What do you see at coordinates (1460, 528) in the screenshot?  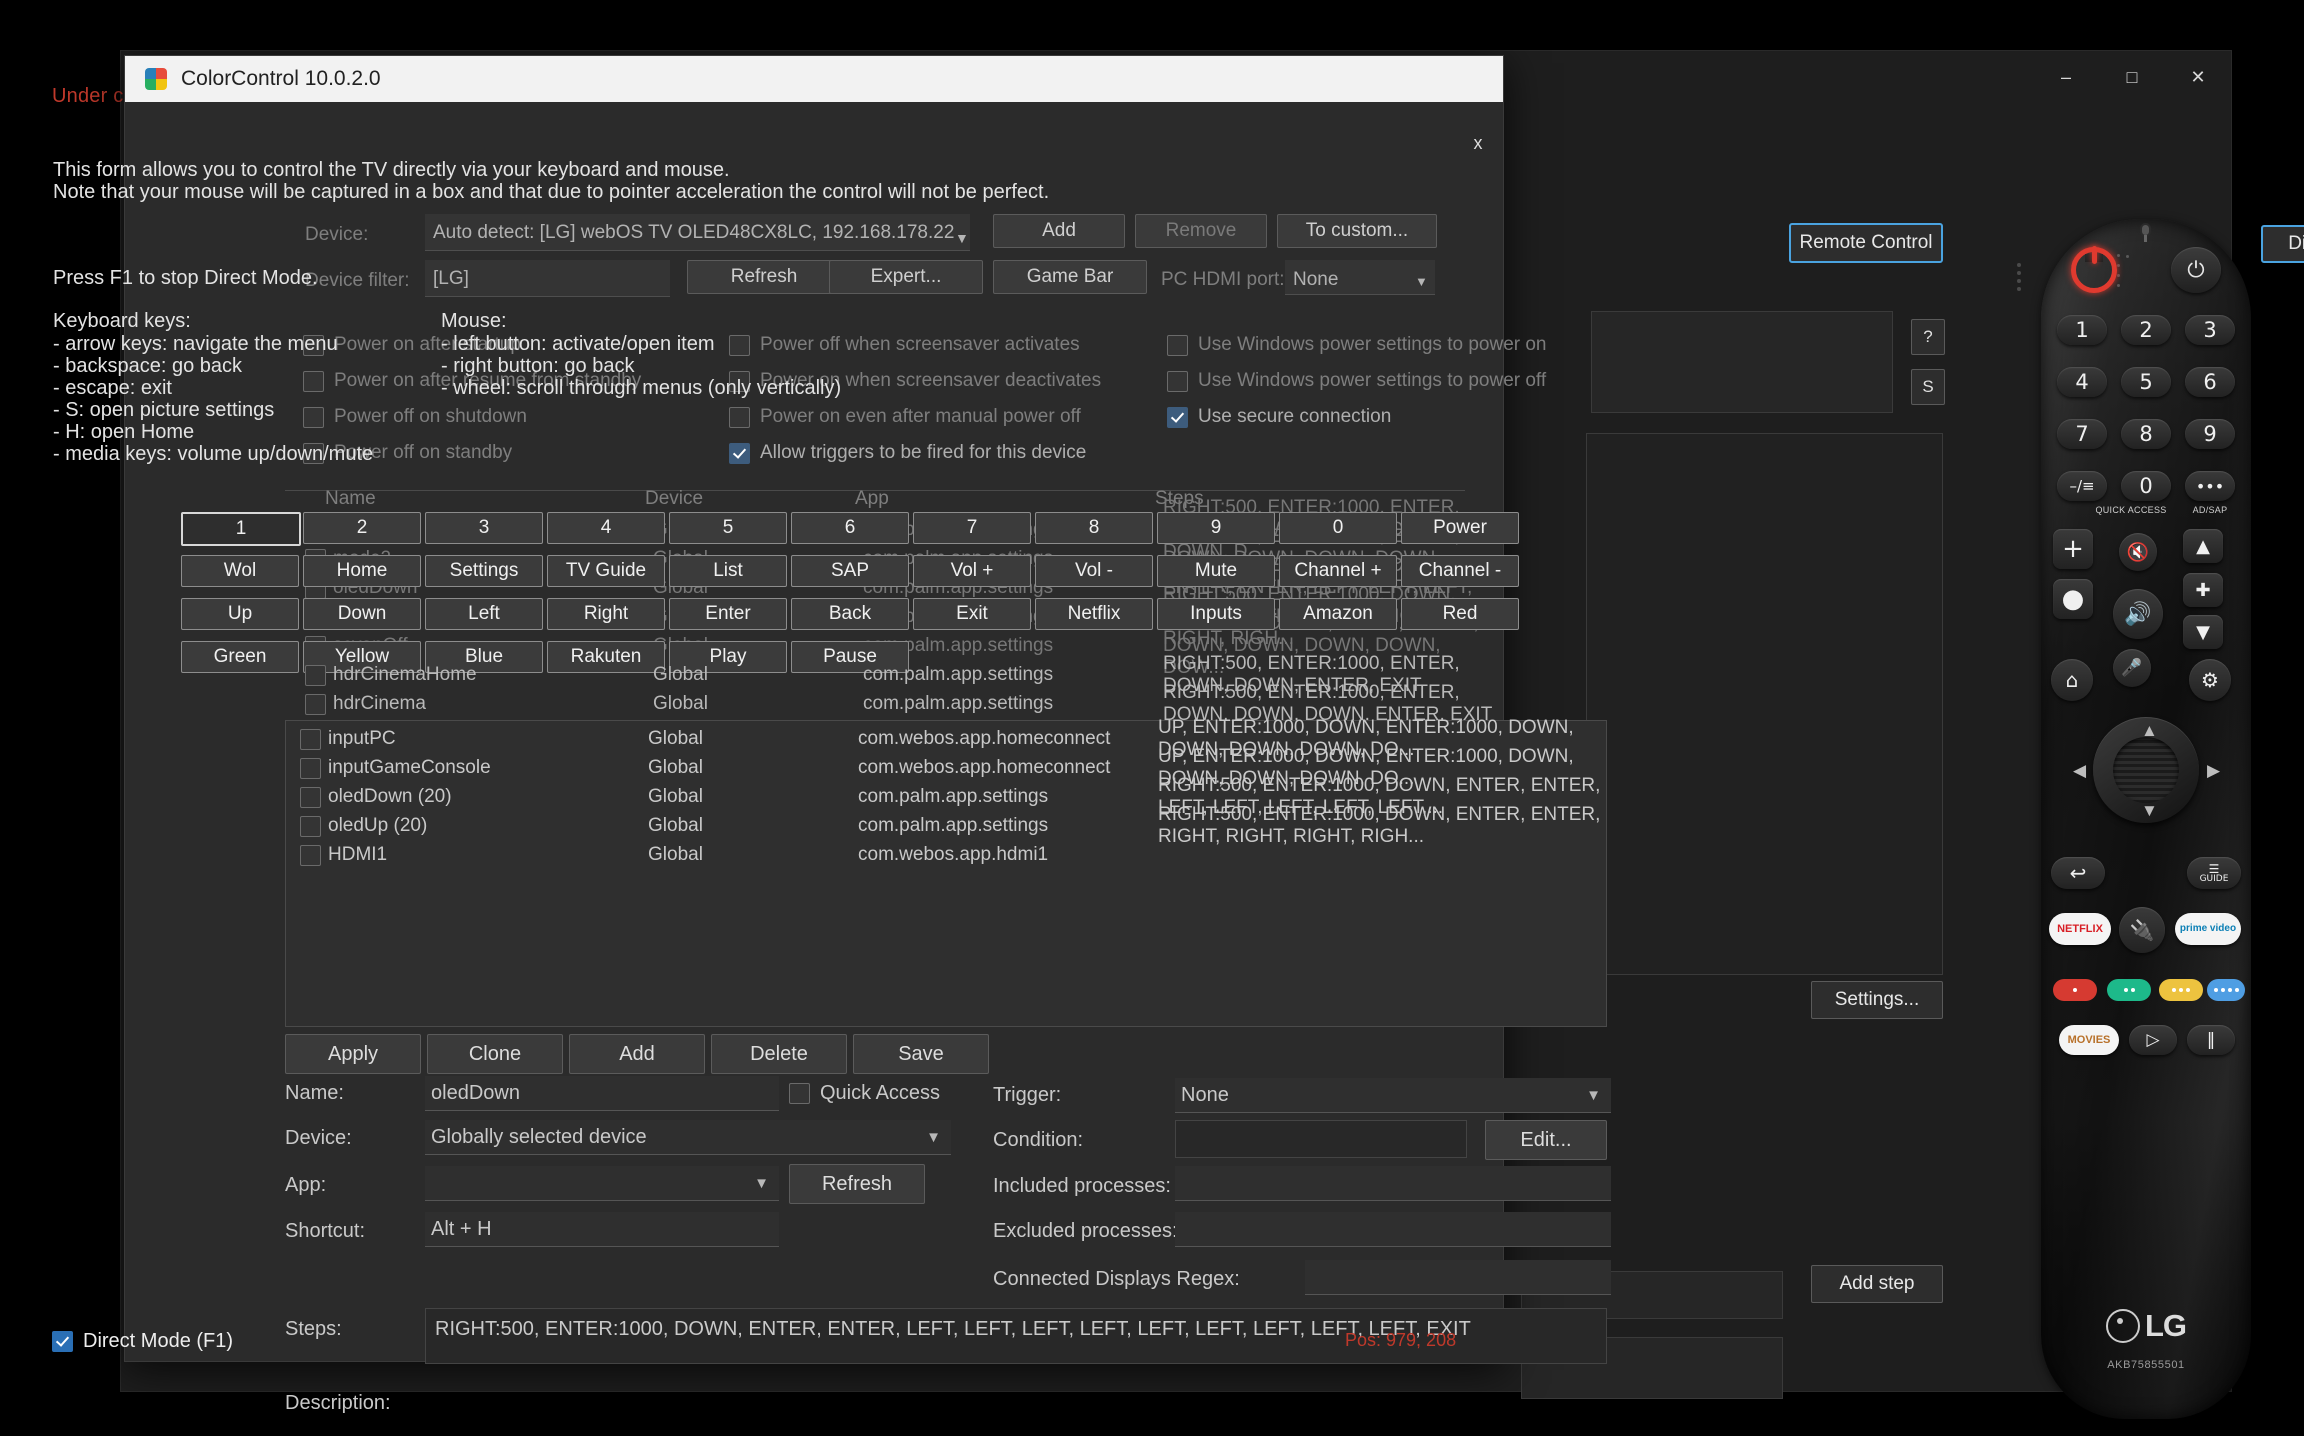 I see `grid-button-power: Power` at bounding box center [1460, 528].